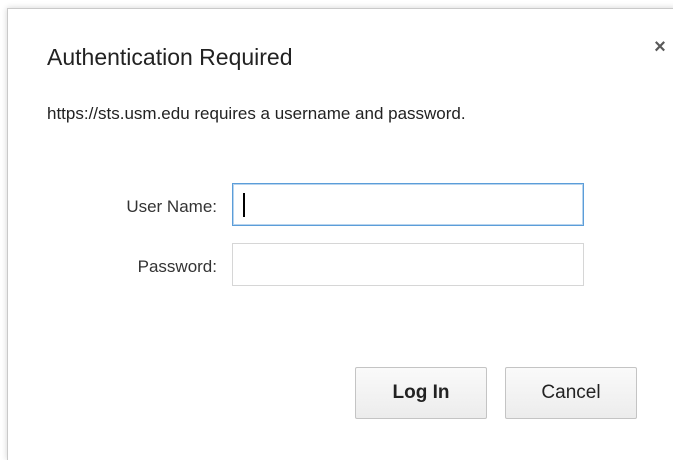  Describe the element at coordinates (244, 205) in the screenshot. I see `text-caret` at that location.